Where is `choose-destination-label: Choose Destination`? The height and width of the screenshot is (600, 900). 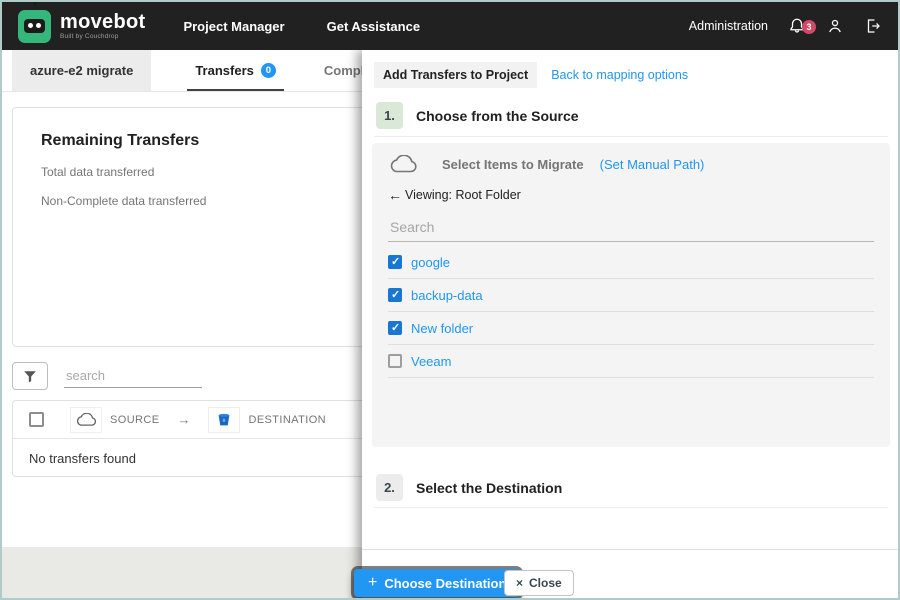
choose-destination-label: Choose Destination is located at coordinates (445, 583).